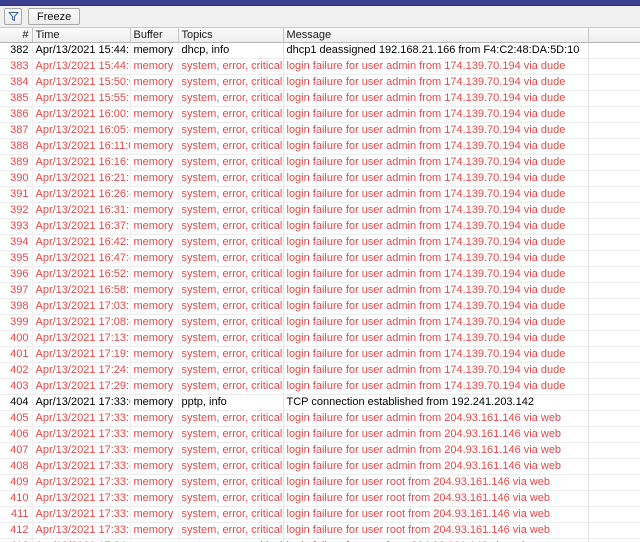  I want to click on column-header-extra, so click(614, 35).